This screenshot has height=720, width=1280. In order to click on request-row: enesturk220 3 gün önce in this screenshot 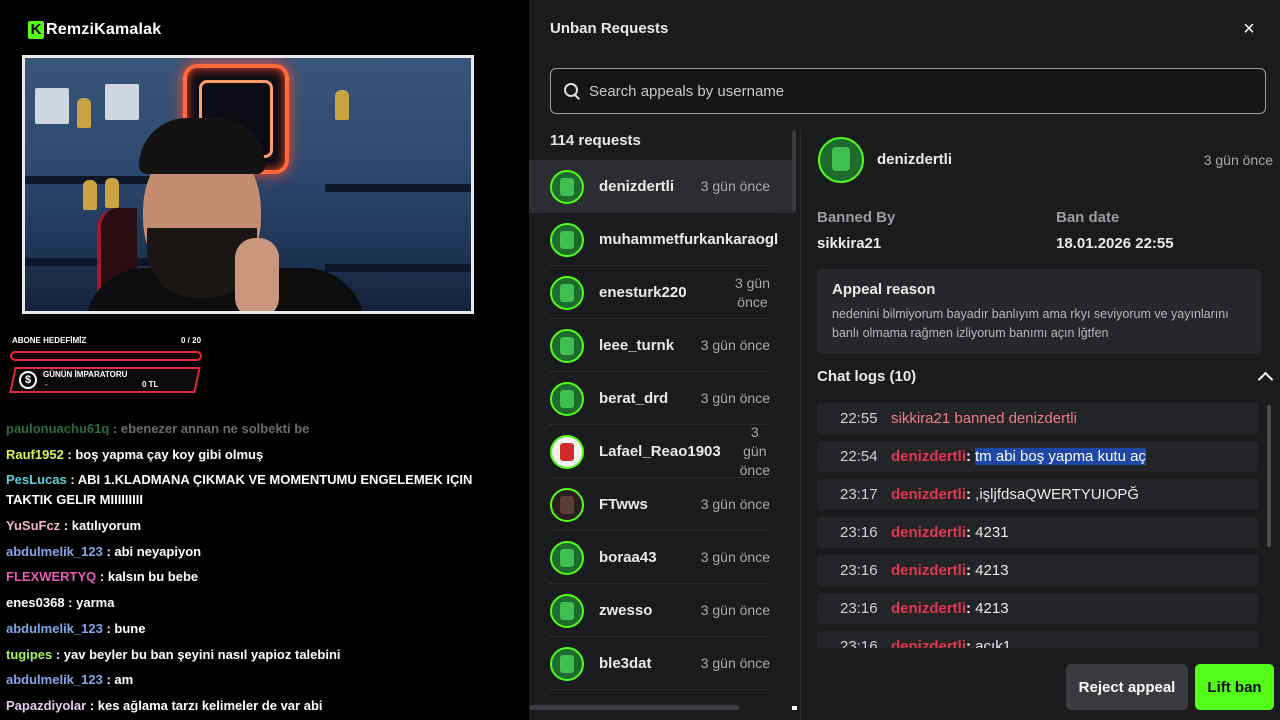, I will do `click(662, 292)`.